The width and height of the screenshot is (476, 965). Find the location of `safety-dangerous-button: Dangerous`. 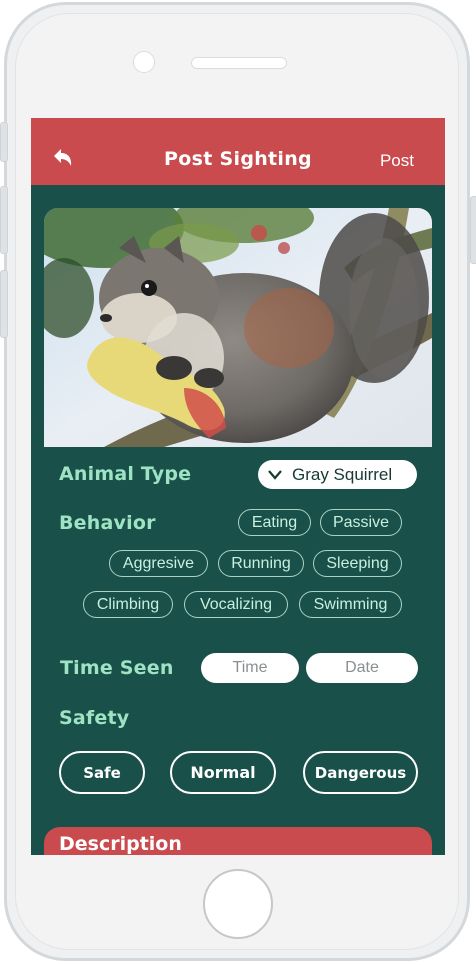

safety-dangerous-button: Dangerous is located at coordinates (360, 772).